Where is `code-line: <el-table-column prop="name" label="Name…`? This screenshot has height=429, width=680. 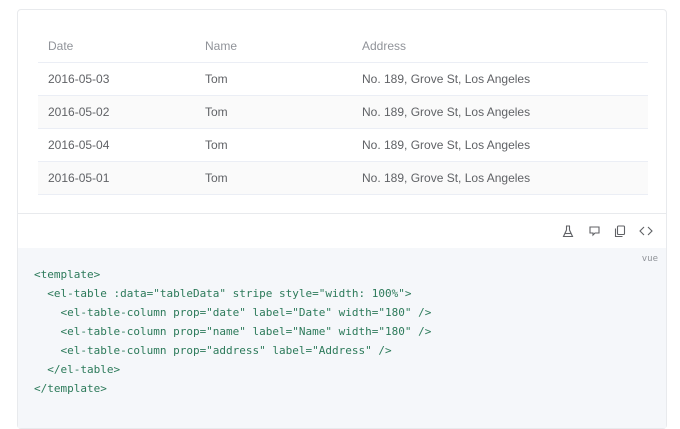
code-line: <el-table-column prop="name" label="Name… is located at coordinates (233, 331).